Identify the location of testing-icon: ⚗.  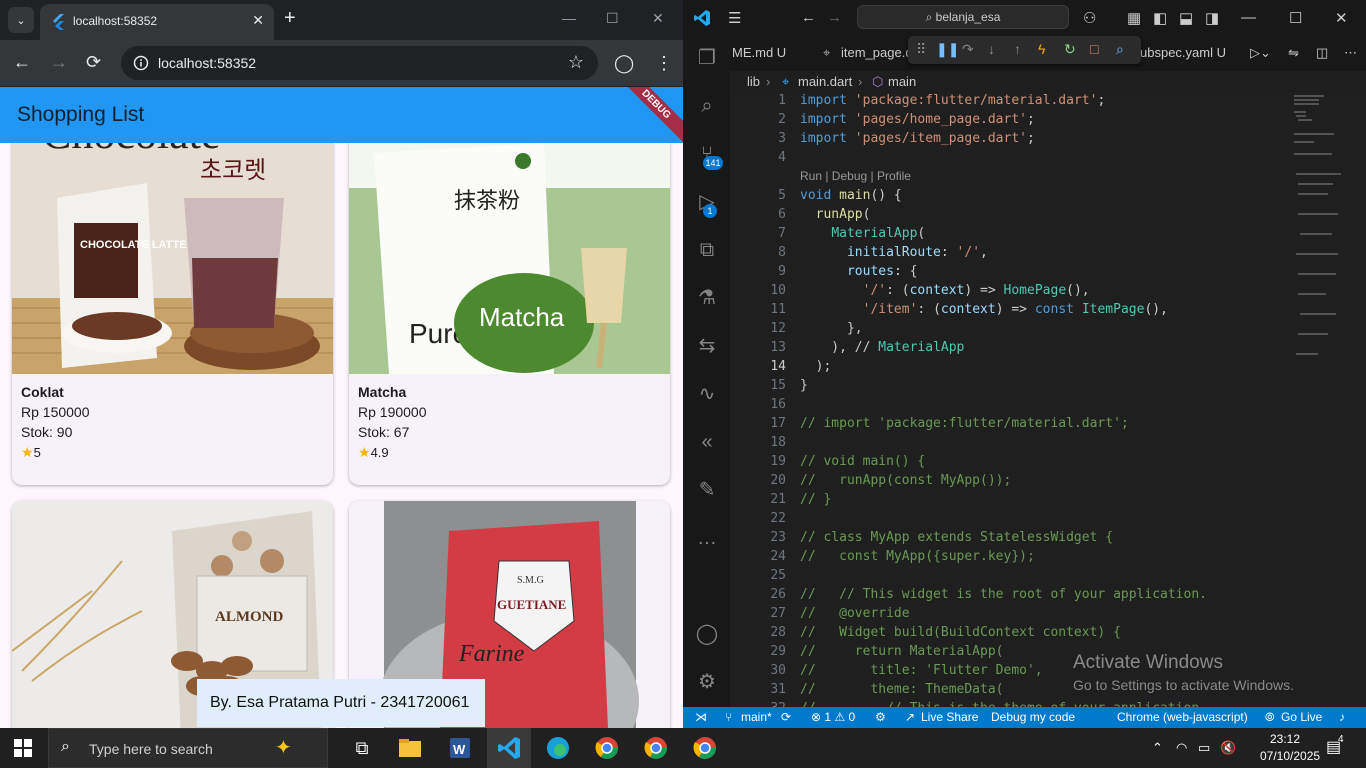
(707, 298).